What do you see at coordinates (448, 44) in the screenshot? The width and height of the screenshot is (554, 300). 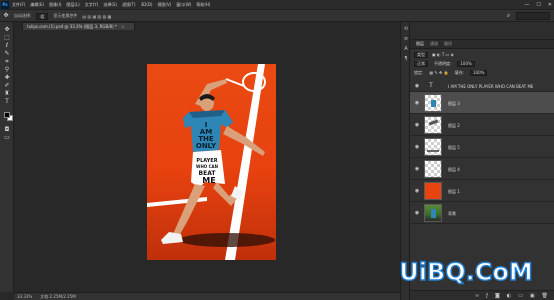 I see `tab-paths: 路径` at bounding box center [448, 44].